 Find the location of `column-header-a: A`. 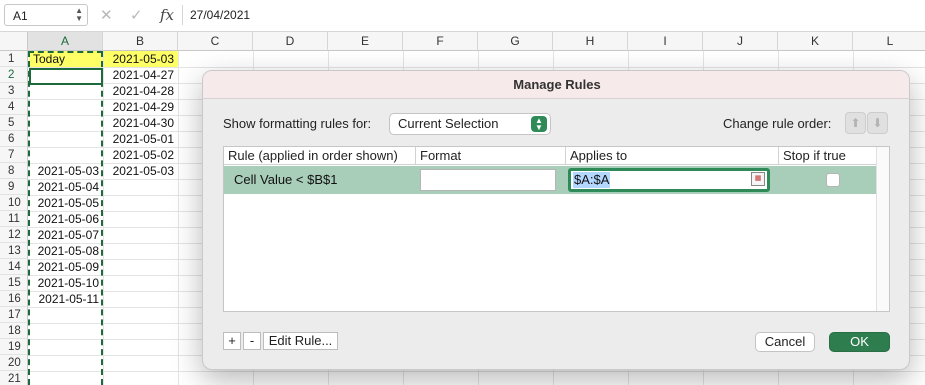

column-header-a: A is located at coordinates (65, 41).